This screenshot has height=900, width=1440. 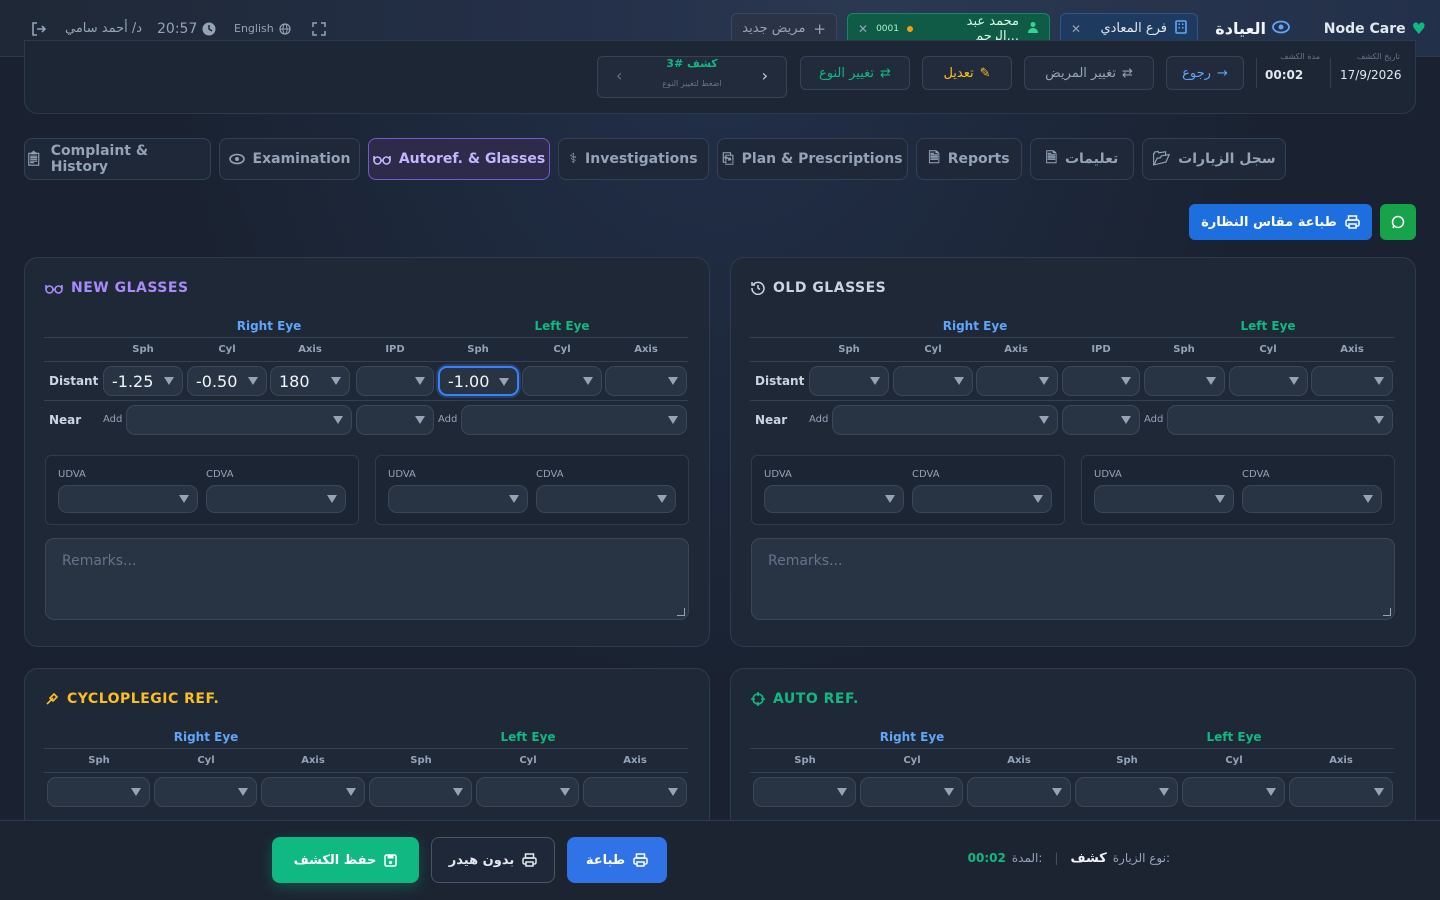 I want to click on tab-autoref-glasses: Autoref. & Glasses, so click(x=459, y=159).